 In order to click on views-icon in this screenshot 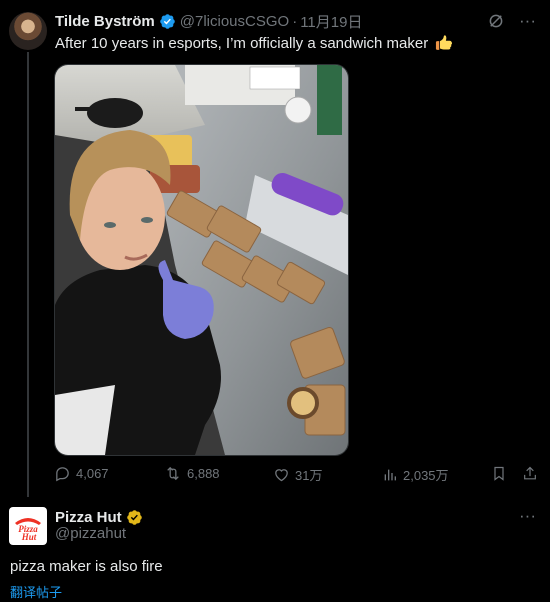, I will do `click(390, 474)`.